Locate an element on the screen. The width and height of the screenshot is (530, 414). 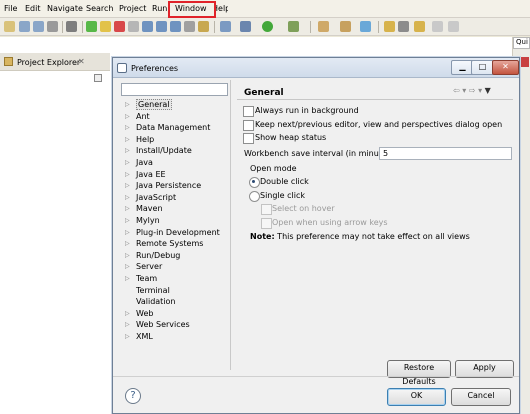
back-dropdown-icon: ▾ is located at coordinates (464, 90).